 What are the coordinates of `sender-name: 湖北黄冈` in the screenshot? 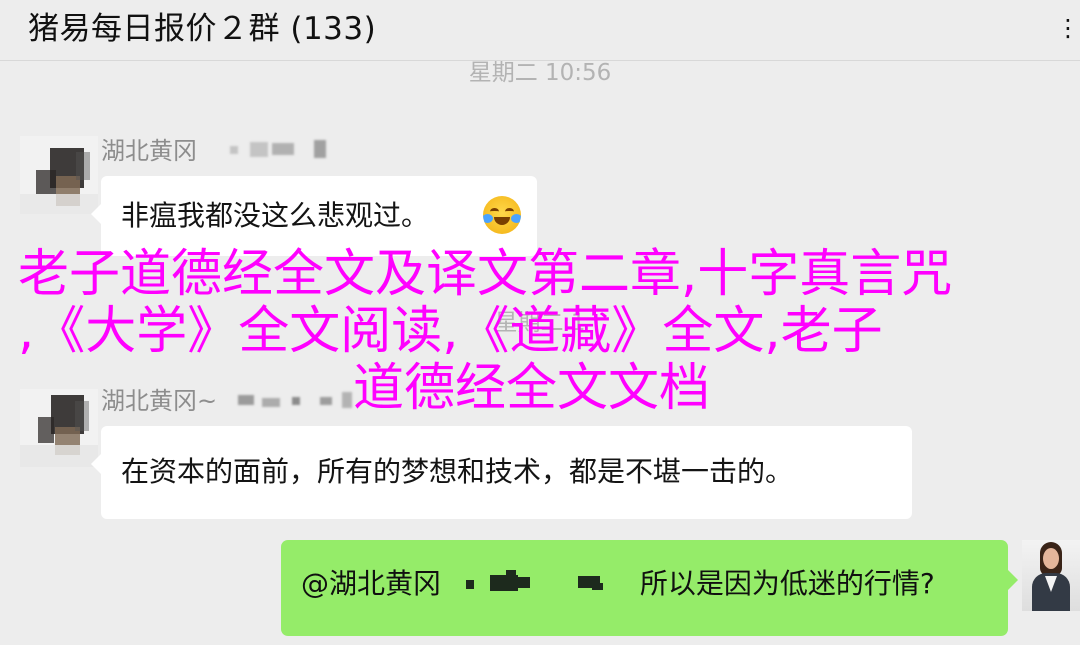 It's located at (149, 151).